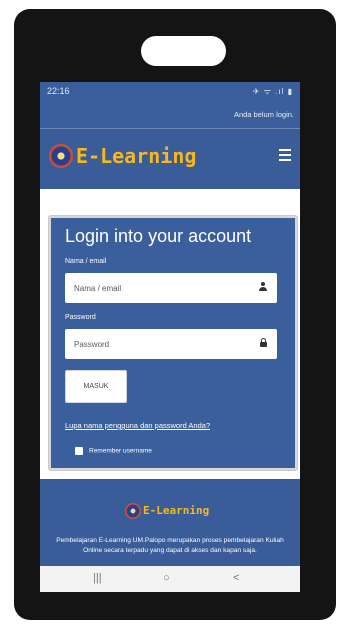  I want to click on username-input, so click(159, 288).